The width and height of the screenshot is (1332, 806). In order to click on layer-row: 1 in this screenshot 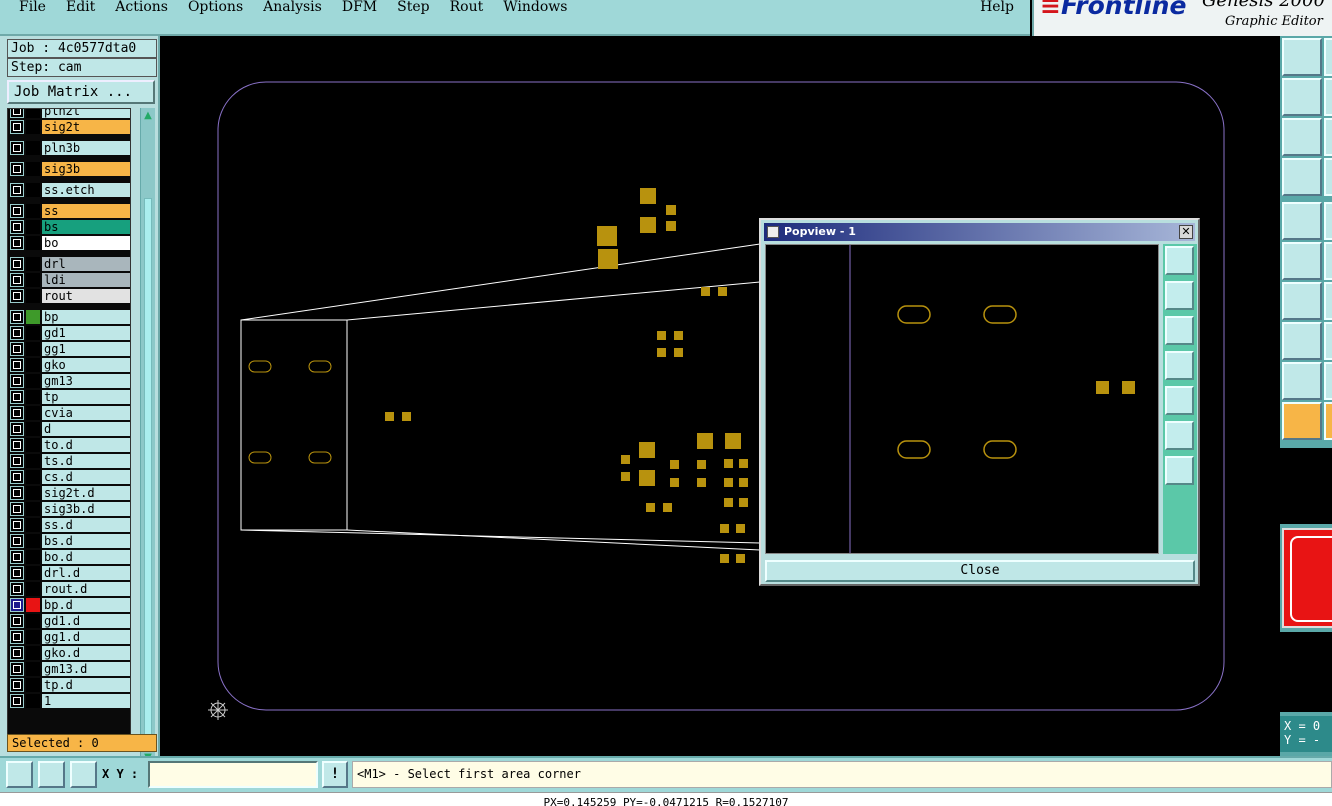, I will do `click(70, 700)`.